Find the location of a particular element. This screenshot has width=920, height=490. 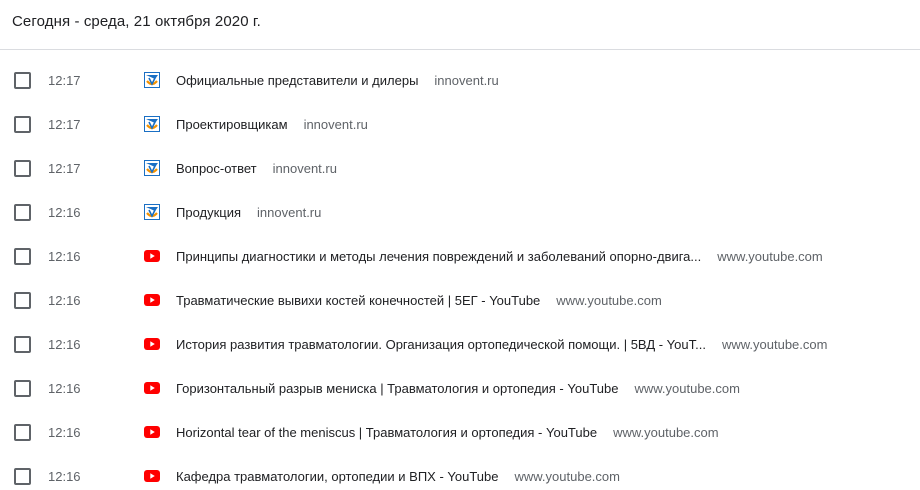

entry-content: Проектировщикам innovent.ru is located at coordinates (272, 124).